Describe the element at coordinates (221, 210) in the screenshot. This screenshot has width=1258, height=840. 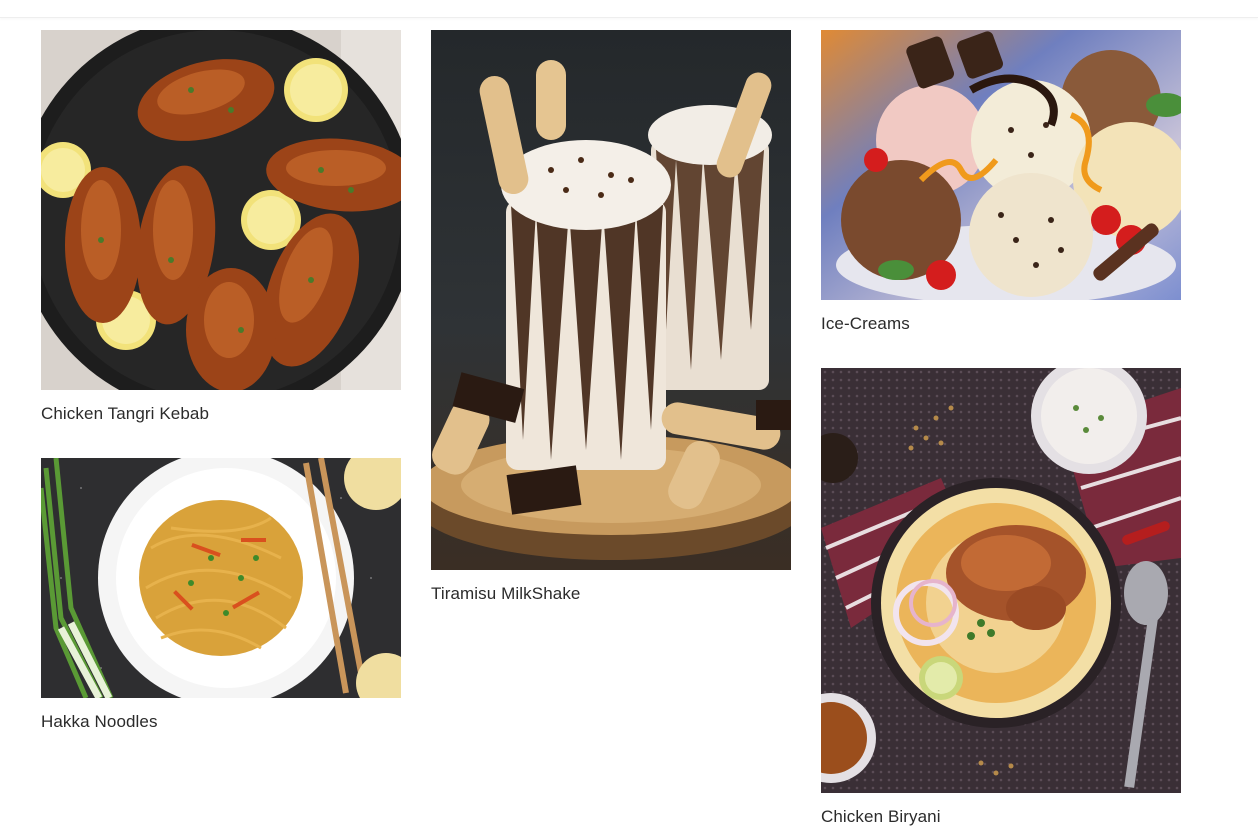
I see `chicken-tangri-kebab-image` at that location.